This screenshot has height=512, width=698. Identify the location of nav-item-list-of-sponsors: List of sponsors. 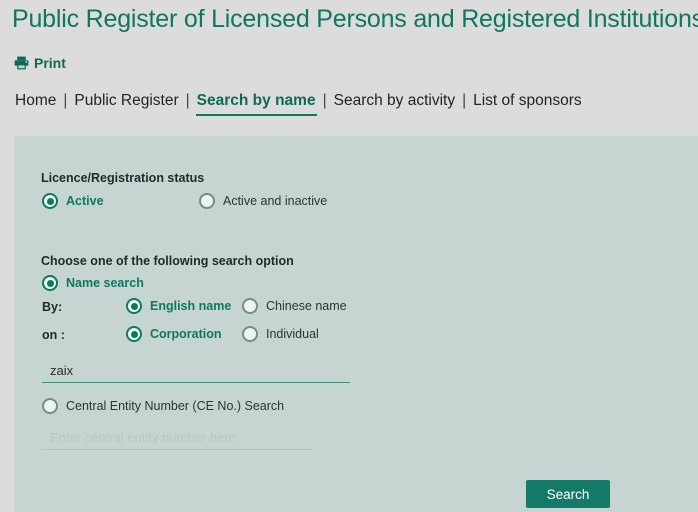
(527, 101).